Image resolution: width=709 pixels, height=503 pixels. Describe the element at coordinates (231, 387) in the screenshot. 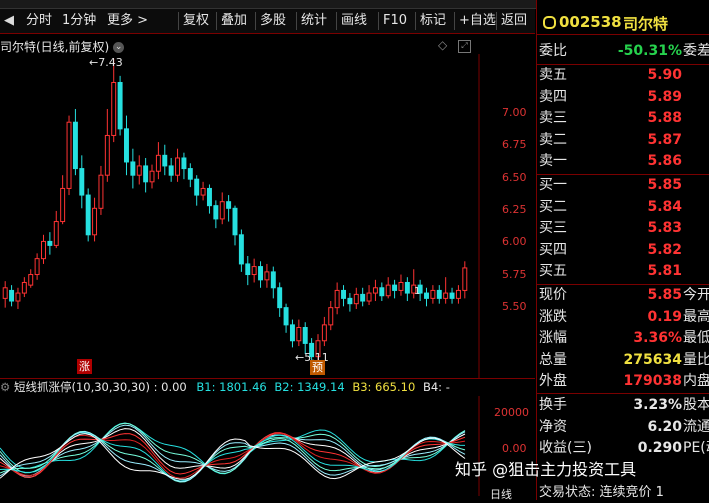

I see `indicator-b1: B1: 1801.46` at that location.